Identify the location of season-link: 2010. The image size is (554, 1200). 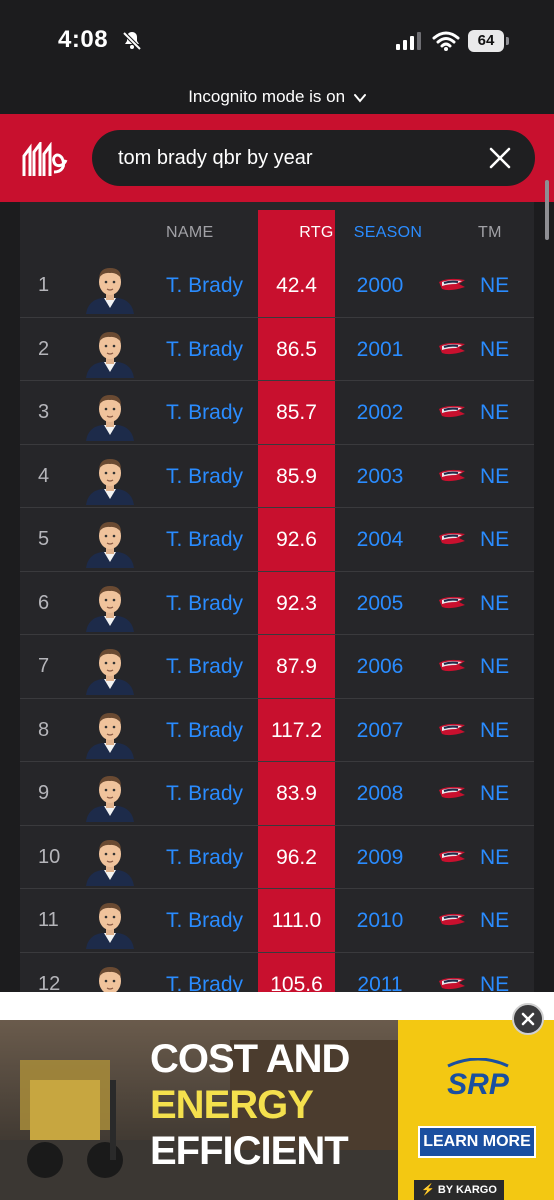
(380, 920).